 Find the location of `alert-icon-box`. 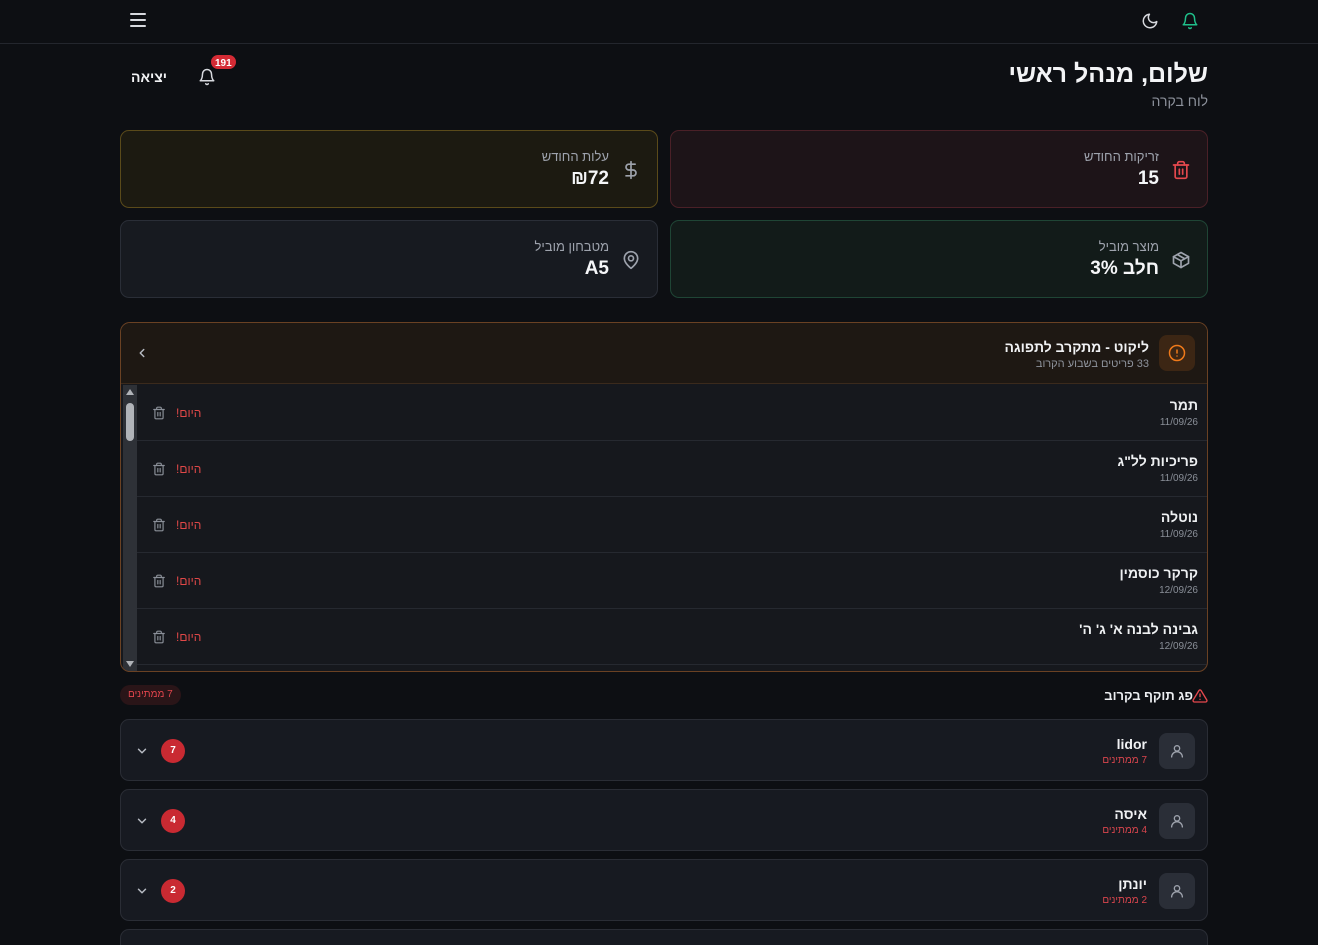

alert-icon-box is located at coordinates (1177, 353).